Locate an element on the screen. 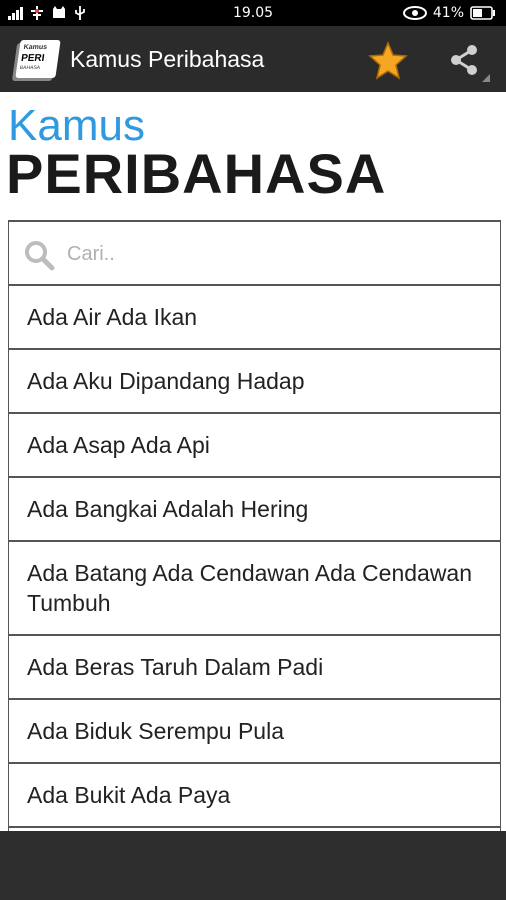 This screenshot has height=900, width=506. status-icons-right: 41% is located at coordinates (449, 13).